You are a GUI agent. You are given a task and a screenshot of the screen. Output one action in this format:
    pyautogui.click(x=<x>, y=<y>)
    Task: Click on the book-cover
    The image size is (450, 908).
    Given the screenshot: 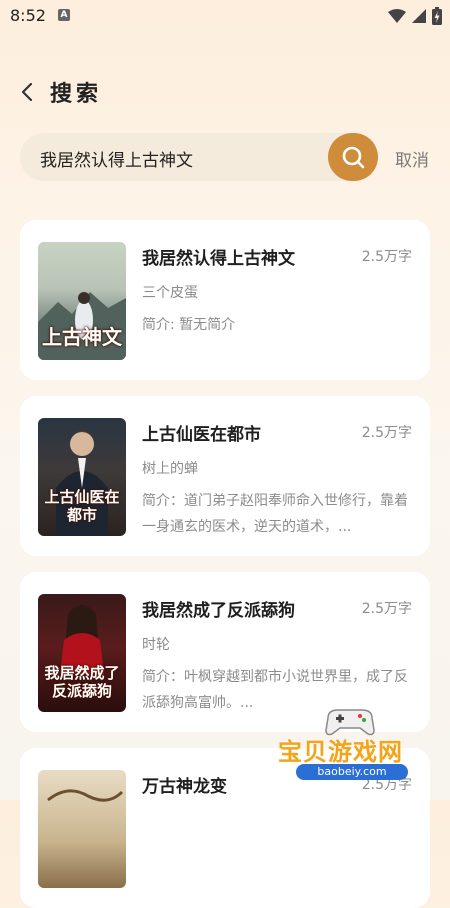 What is the action you would take?
    pyautogui.click(x=82, y=829)
    